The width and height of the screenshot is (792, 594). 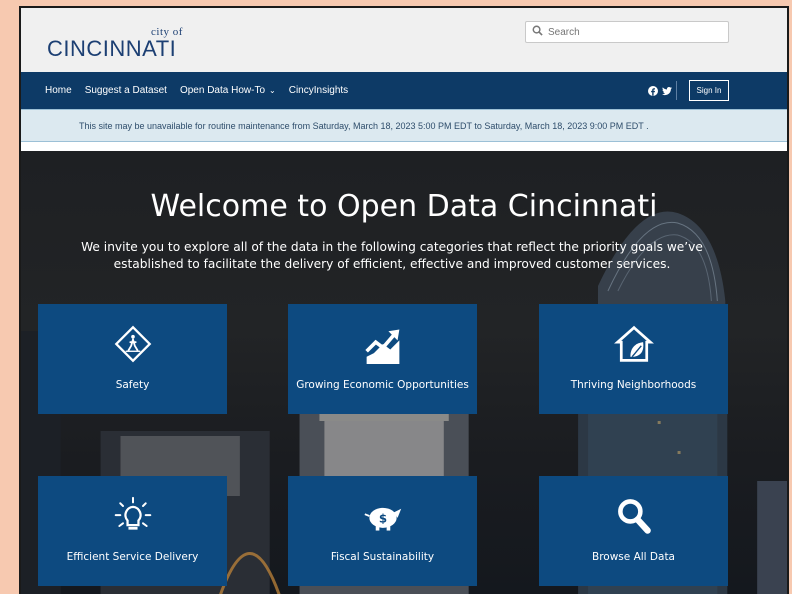 I want to click on logo-cincinnati: CINCINNATI, so click(x=112, y=48).